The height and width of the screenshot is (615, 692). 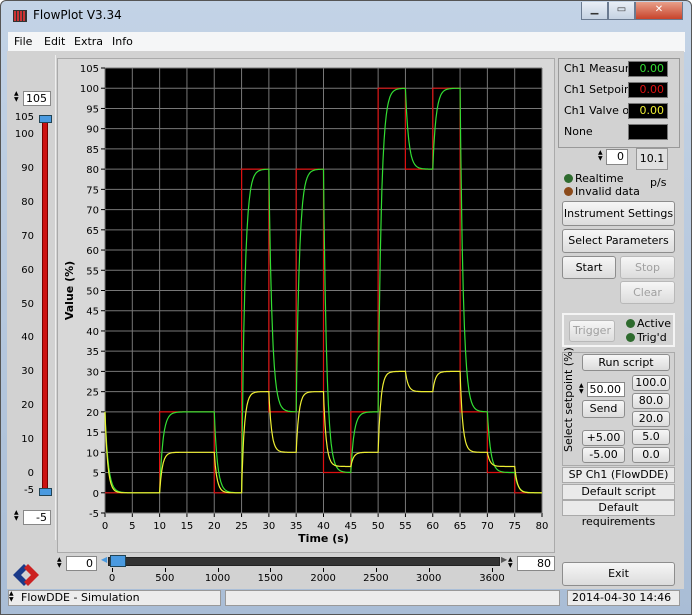 I want to click on trigger-button: Trigger, so click(x=592, y=331).